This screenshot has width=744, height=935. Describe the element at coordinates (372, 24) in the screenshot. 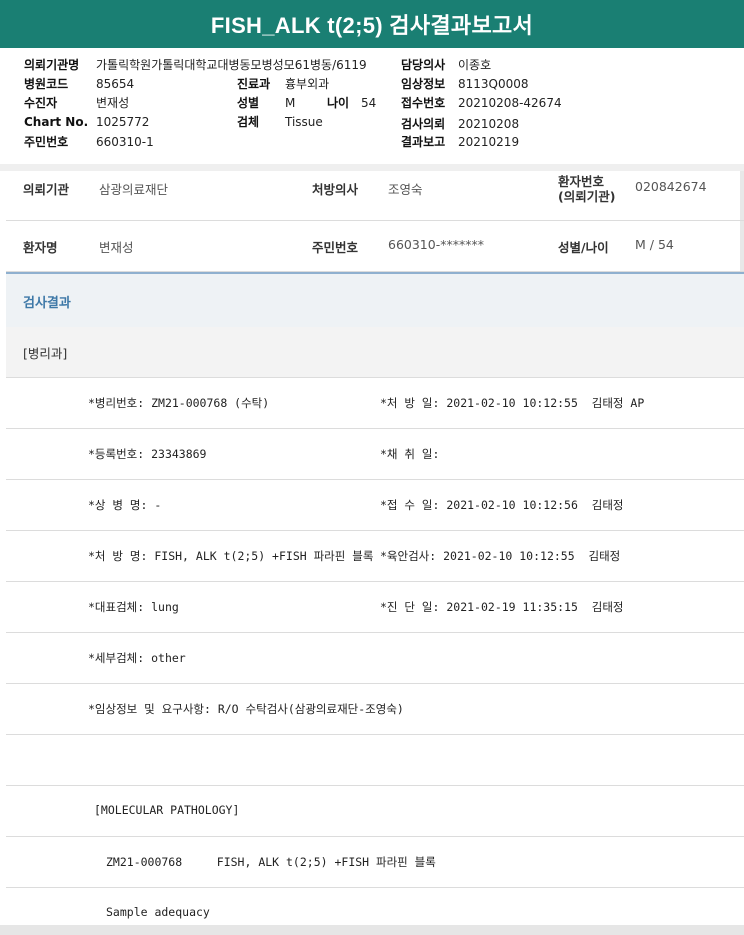

I see `report-title: FISH_ALK t(2;5) 검사결과보고서` at that location.